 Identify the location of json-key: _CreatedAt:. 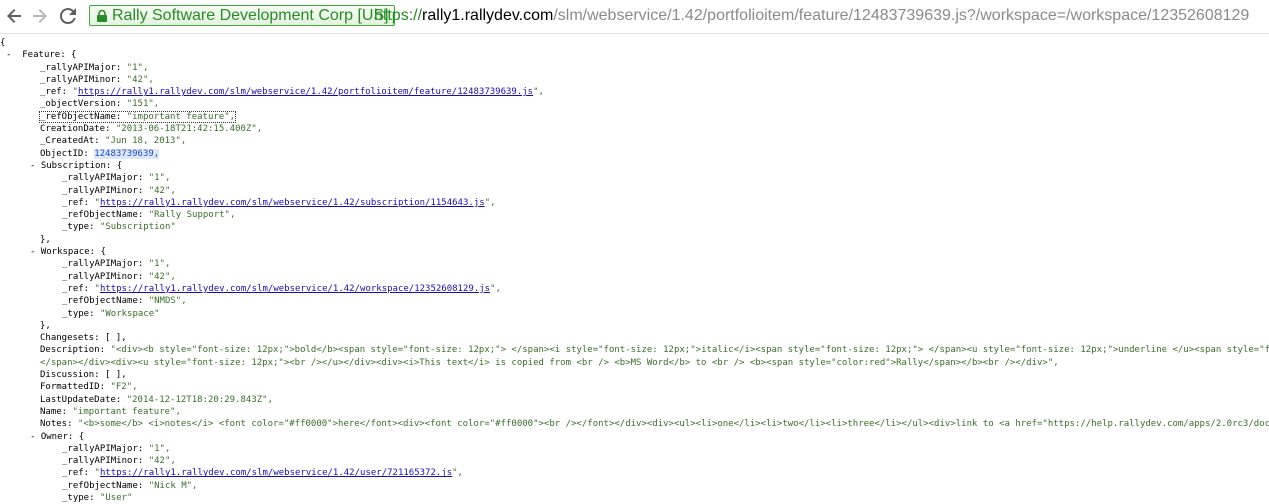
(70, 141).